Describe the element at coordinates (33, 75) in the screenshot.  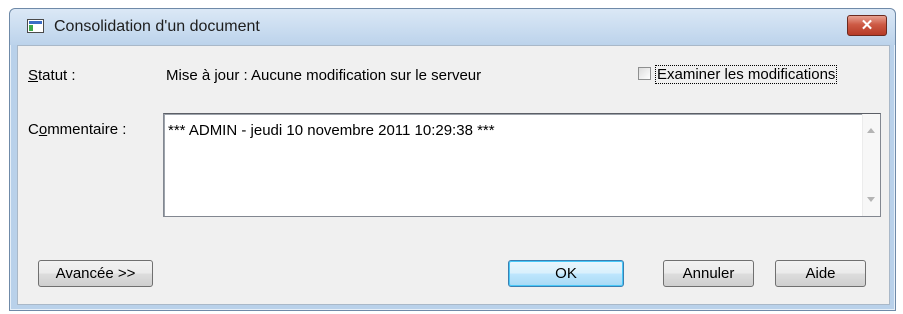
I see `status-label-accesskey: S` at that location.